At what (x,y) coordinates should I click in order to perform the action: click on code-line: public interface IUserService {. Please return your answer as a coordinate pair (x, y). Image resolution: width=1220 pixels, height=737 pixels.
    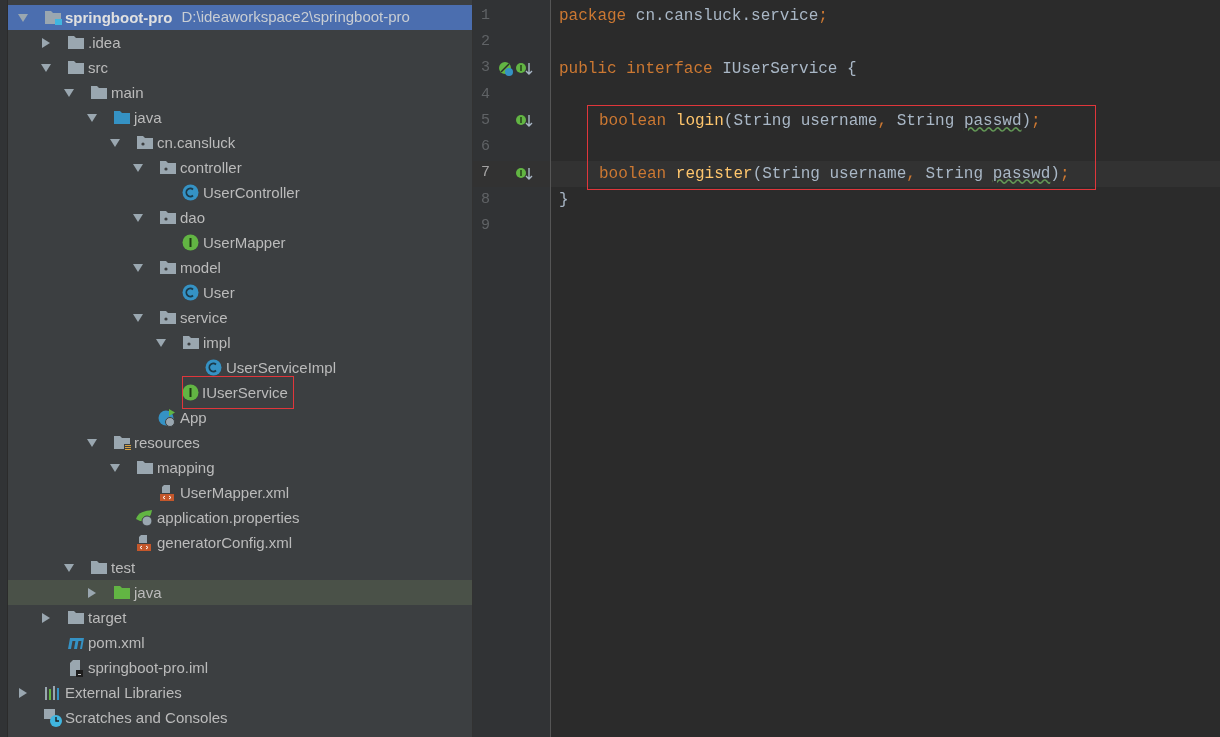
    Looking at the image, I should click on (708, 69).